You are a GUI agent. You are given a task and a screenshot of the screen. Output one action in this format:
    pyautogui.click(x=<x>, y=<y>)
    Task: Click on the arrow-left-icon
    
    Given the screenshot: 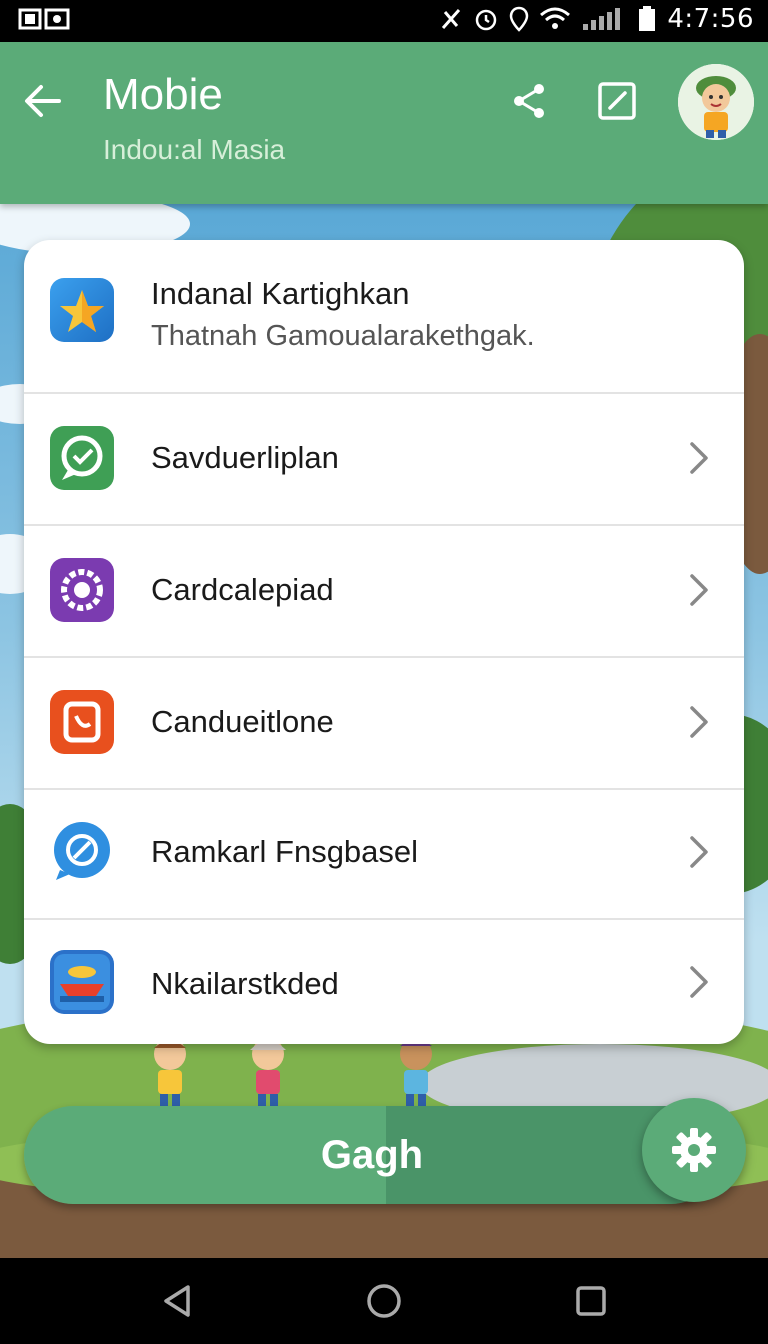 What is the action you would take?
    pyautogui.click(x=43, y=101)
    